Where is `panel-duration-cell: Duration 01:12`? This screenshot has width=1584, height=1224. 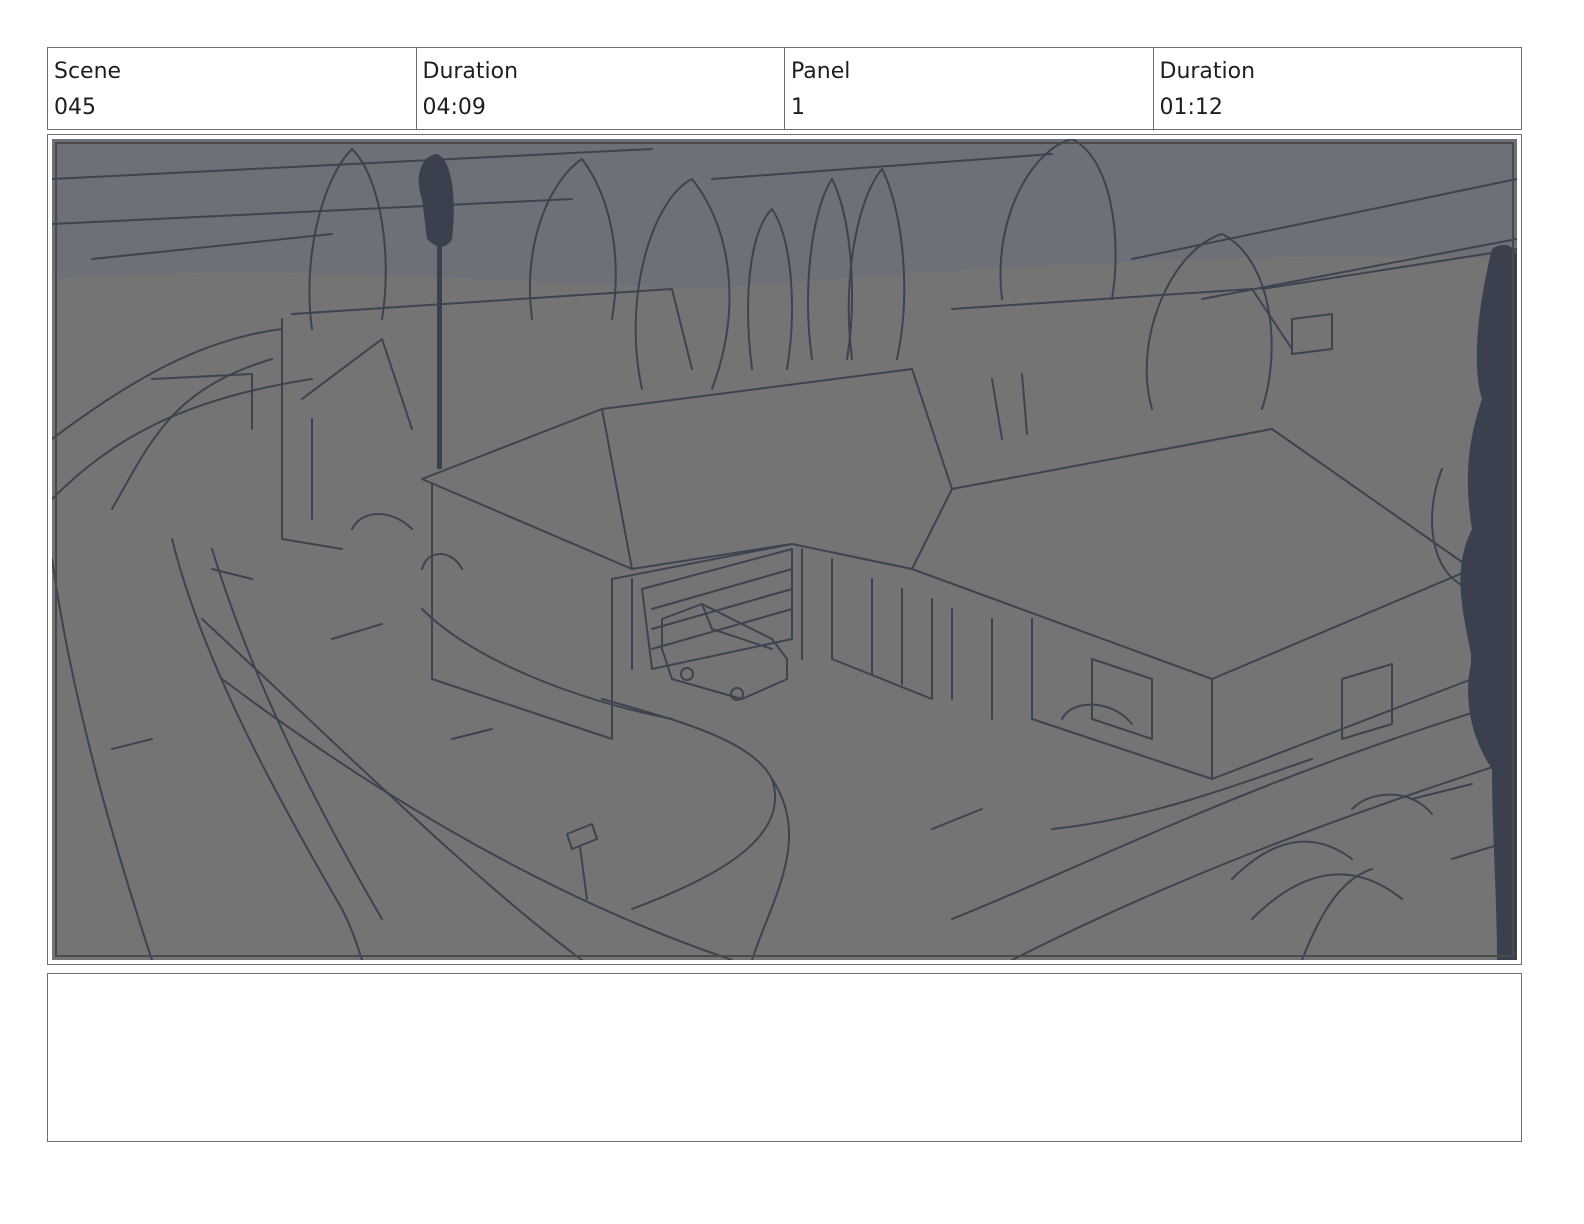 panel-duration-cell: Duration 01:12 is located at coordinates (1338, 88).